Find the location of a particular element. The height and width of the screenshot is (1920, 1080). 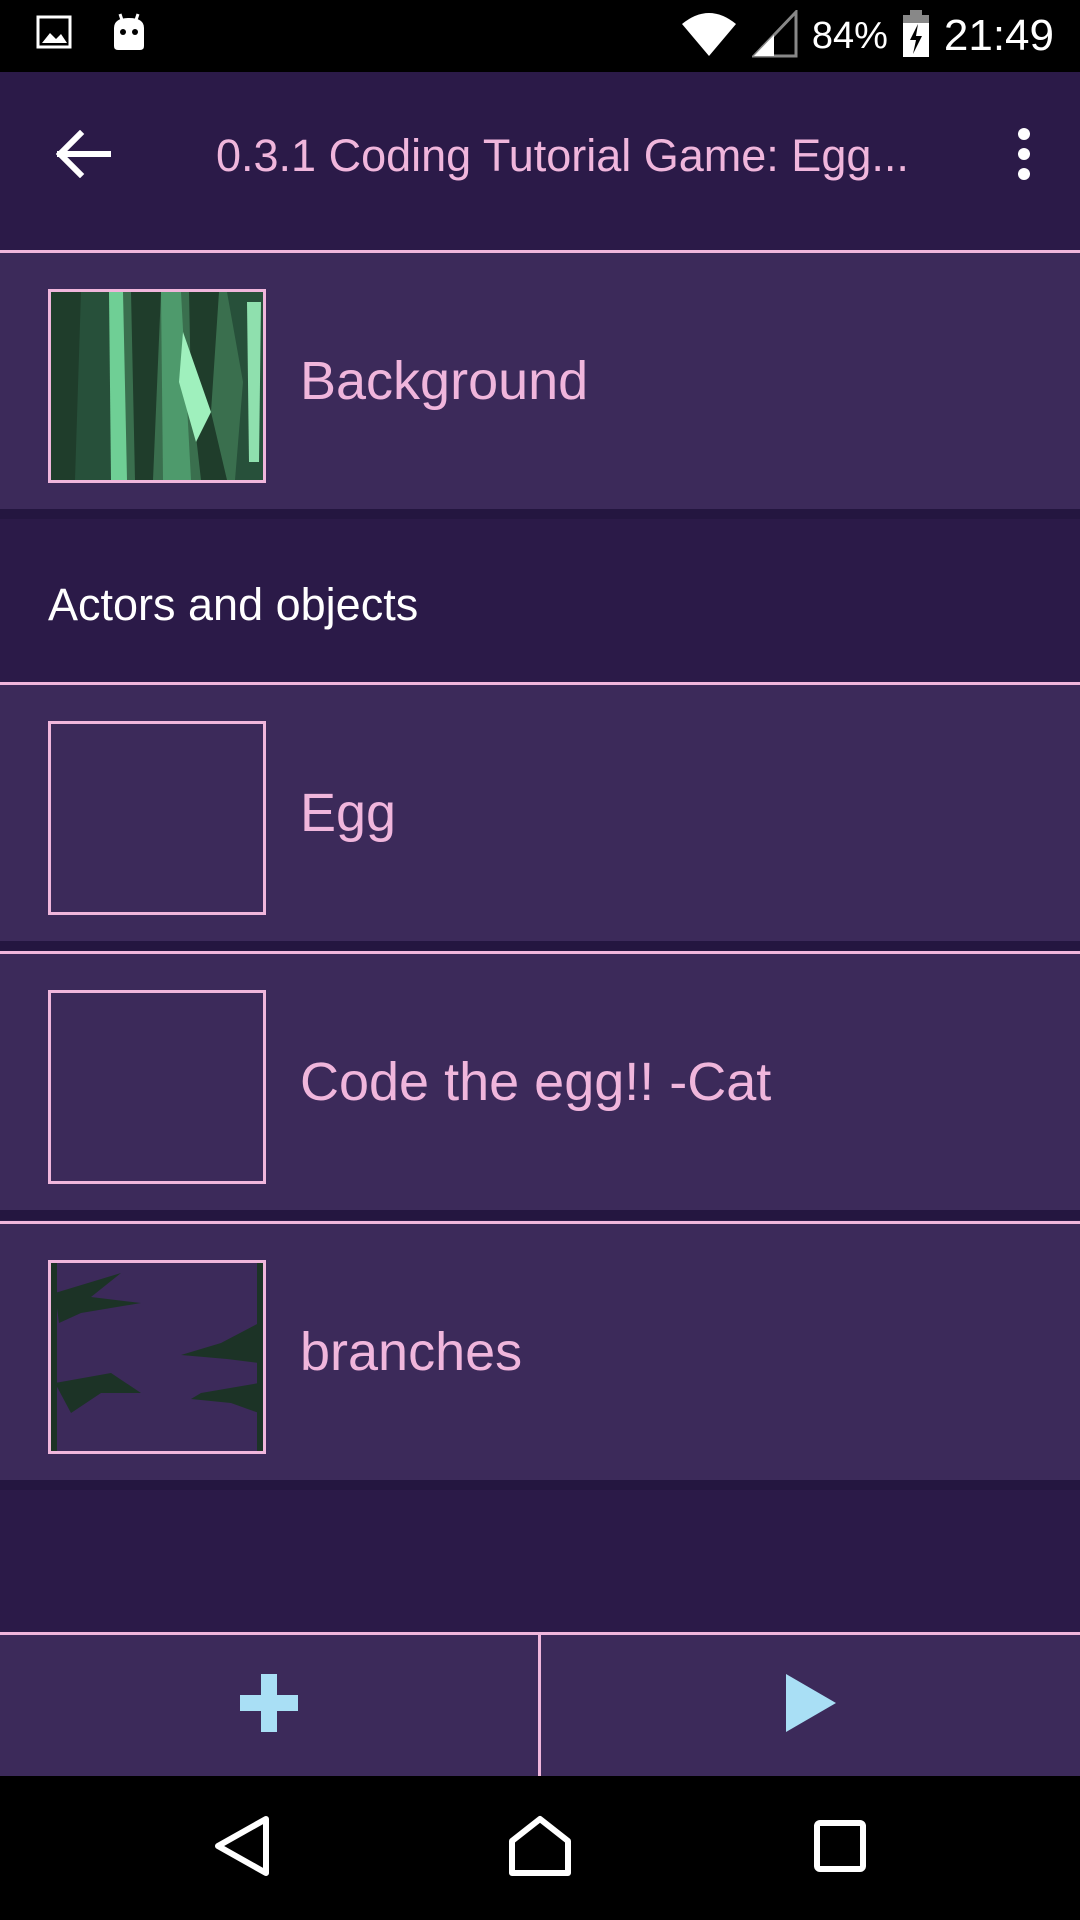

square-recents-icon is located at coordinates (840, 1848).